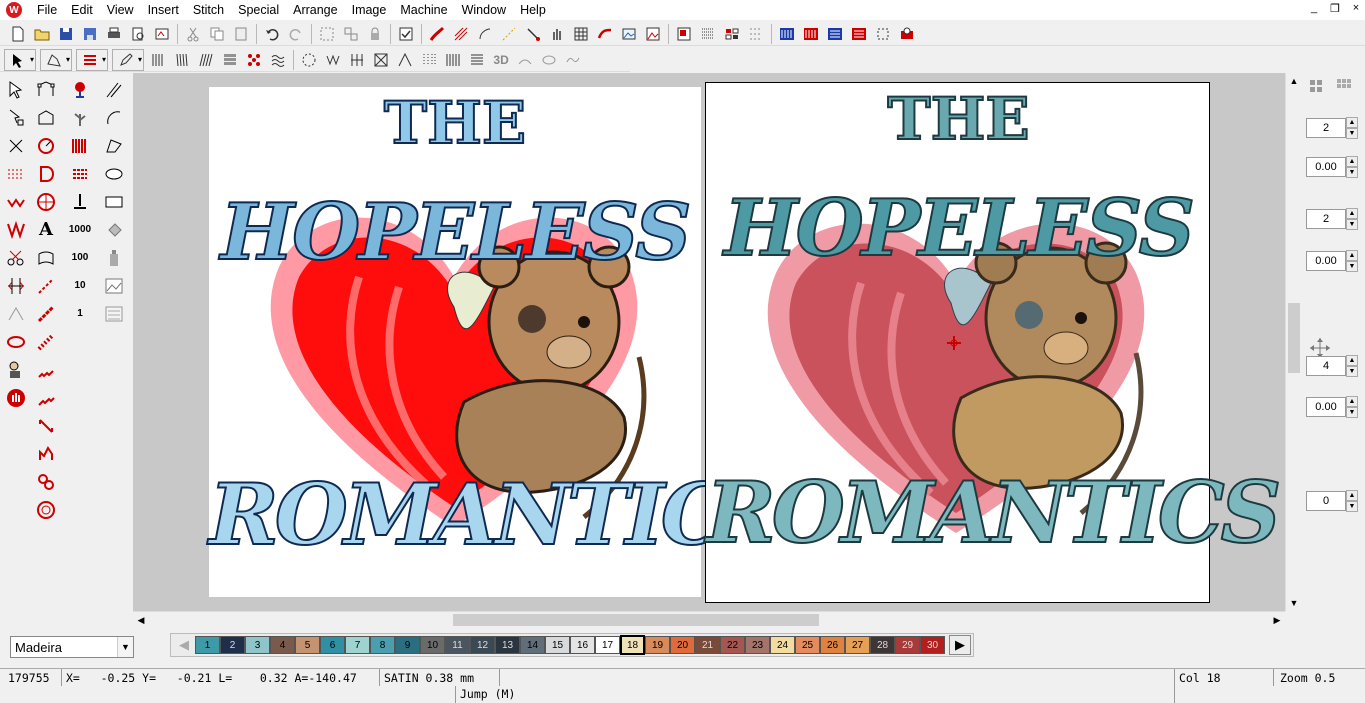 The width and height of the screenshot is (1365, 703). I want to click on close-button: ×, so click(1356, 8).